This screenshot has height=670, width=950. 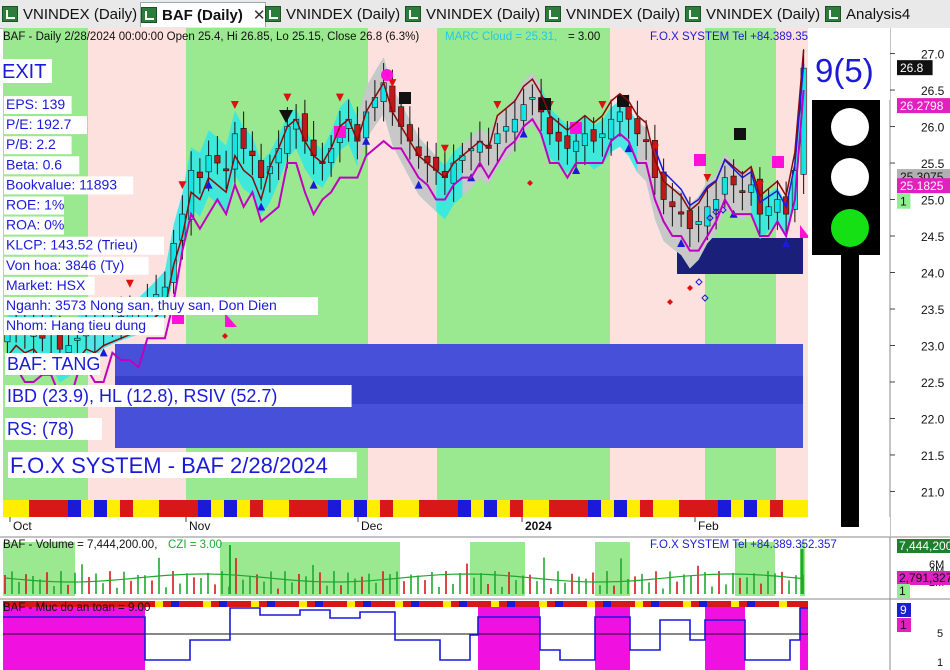 I want to click on y-tick-label: 24.0, so click(x=933, y=274).